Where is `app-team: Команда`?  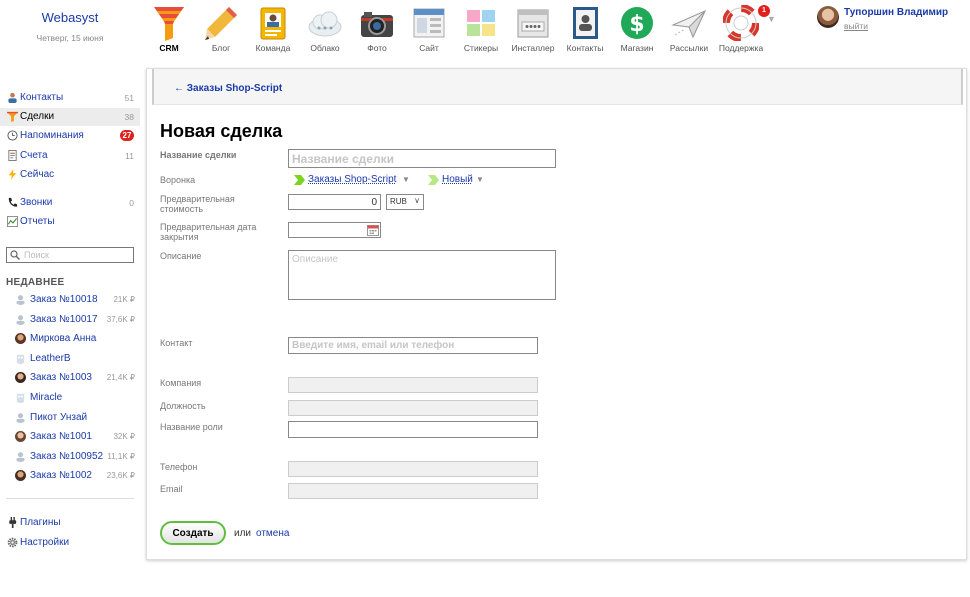 app-team: Команда is located at coordinates (273, 29).